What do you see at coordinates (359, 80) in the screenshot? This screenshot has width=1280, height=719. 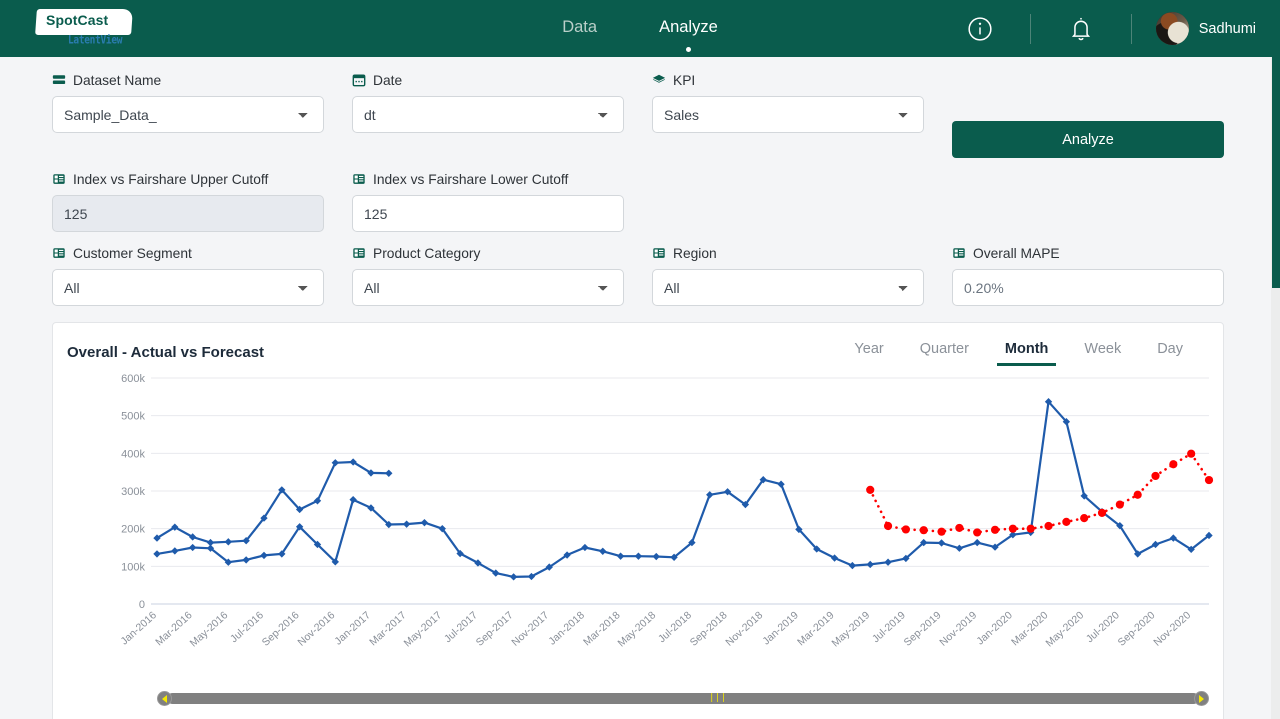 I see `calendar-icon` at bounding box center [359, 80].